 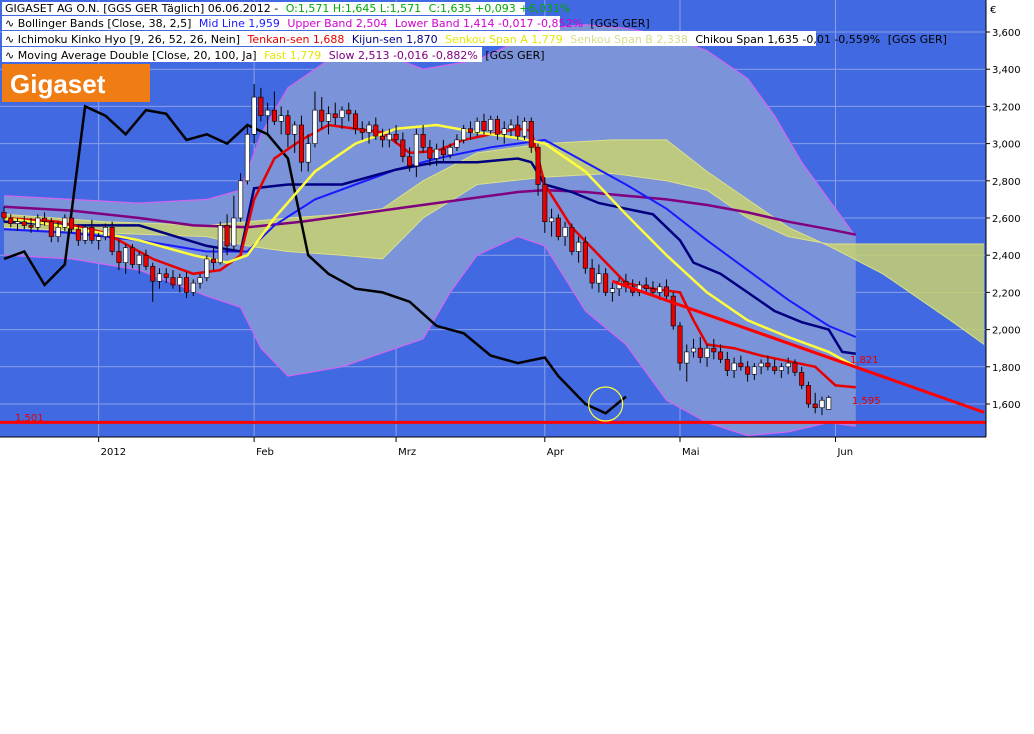 I want to click on legend-ichimoku-senkou-b: Senkou Span B 2,338, so click(x=629, y=39).